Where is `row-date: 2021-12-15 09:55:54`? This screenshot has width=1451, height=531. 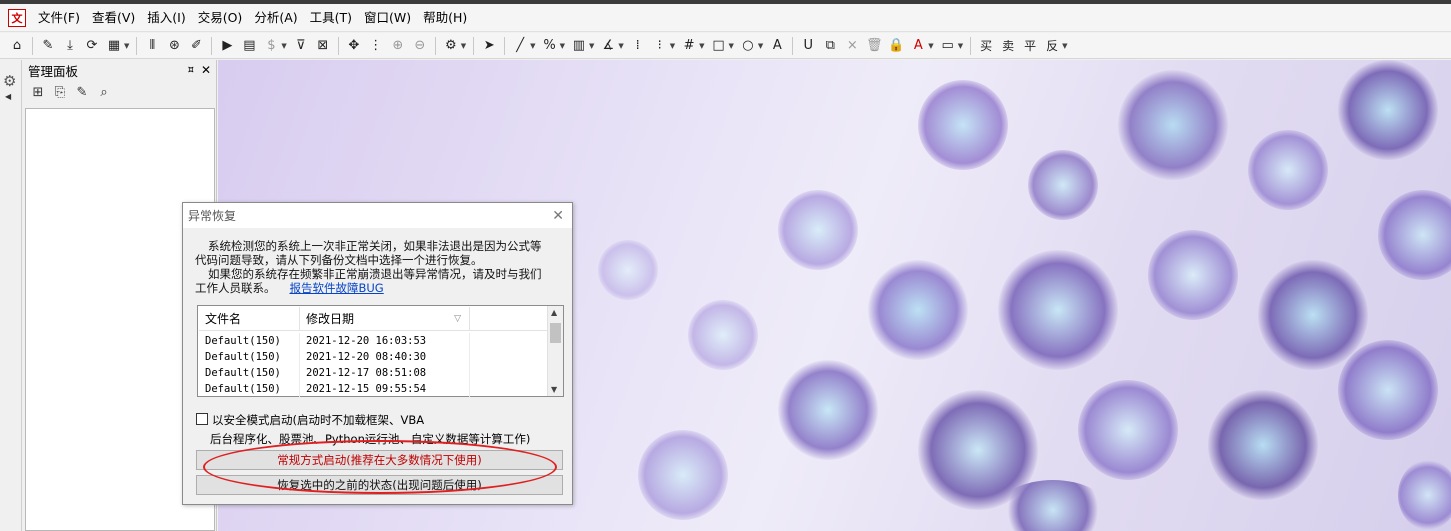
row-date: 2021-12-15 09:55:54 is located at coordinates (385, 389).